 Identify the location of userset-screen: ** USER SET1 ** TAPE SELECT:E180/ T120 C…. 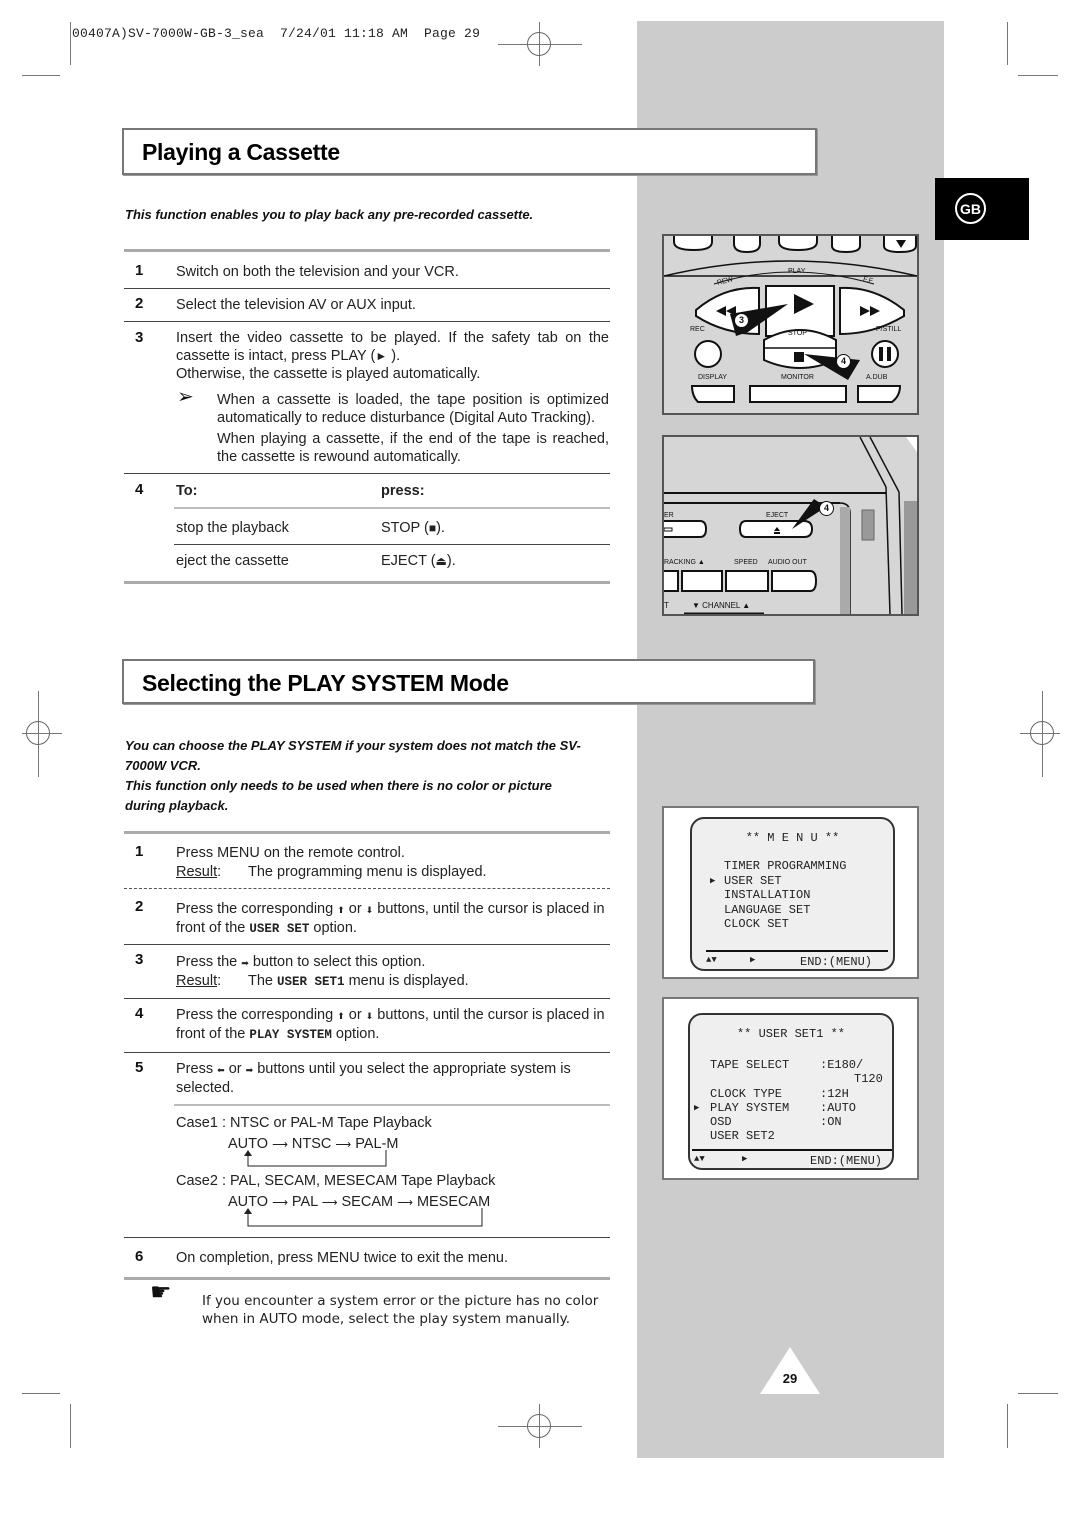
(791, 1091).